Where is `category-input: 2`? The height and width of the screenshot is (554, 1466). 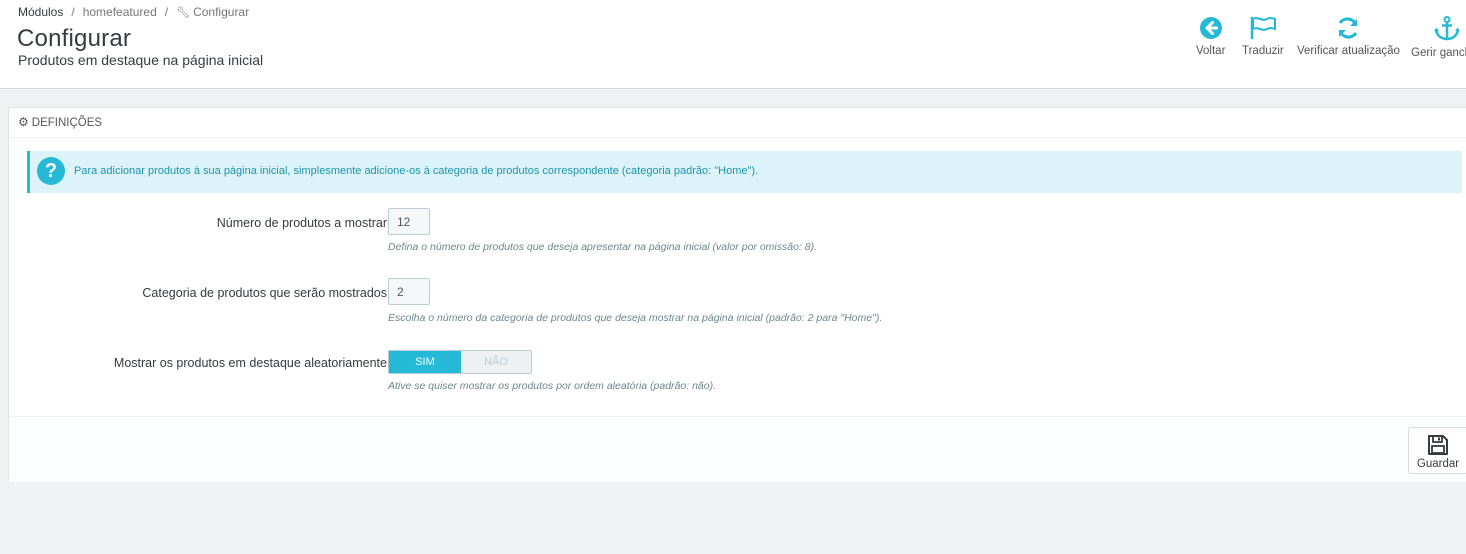
category-input: 2 is located at coordinates (409, 291).